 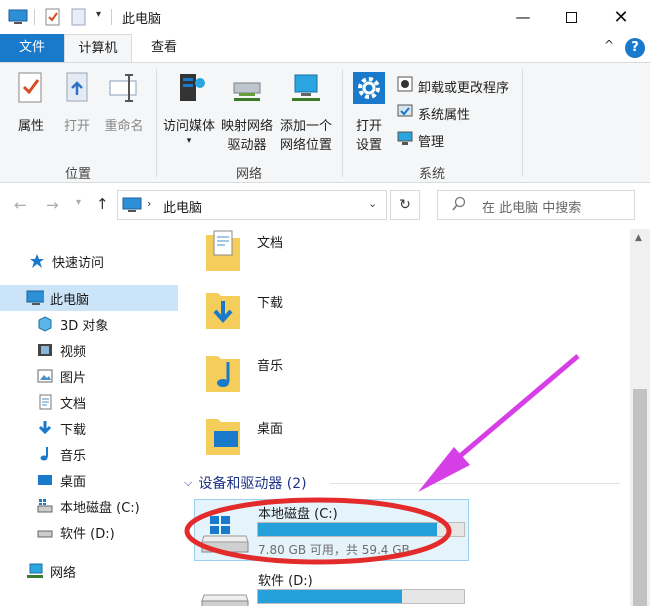 I want to click on rename-icon, so click(x=124, y=91).